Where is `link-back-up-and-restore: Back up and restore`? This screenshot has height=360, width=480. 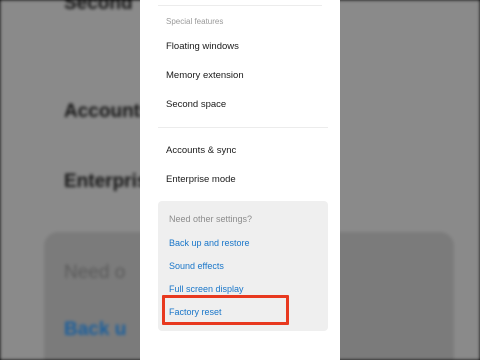 link-back-up-and-restore: Back up and restore is located at coordinates (209, 243).